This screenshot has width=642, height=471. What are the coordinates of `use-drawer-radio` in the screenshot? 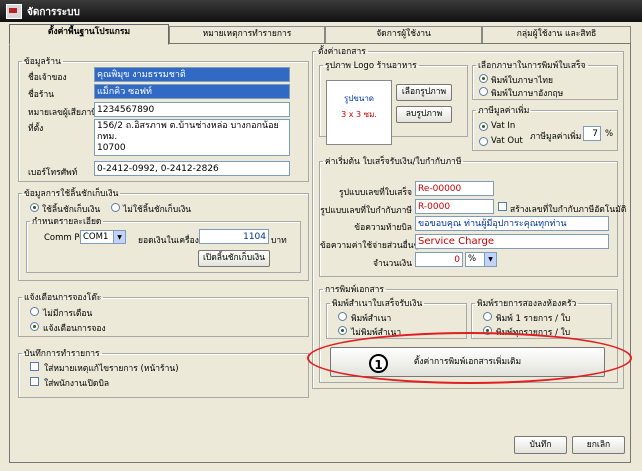 It's located at (34, 207).